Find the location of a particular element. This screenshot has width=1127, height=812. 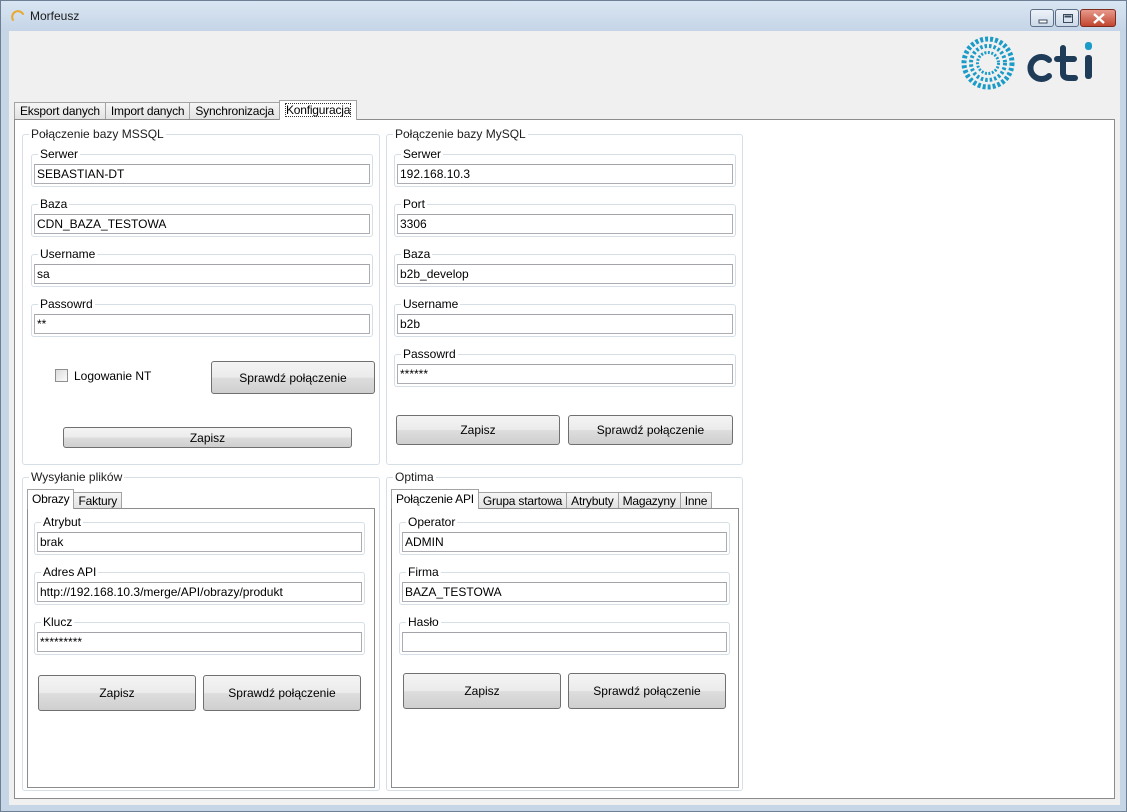

optima-save-button: Zapisz is located at coordinates (482, 691).